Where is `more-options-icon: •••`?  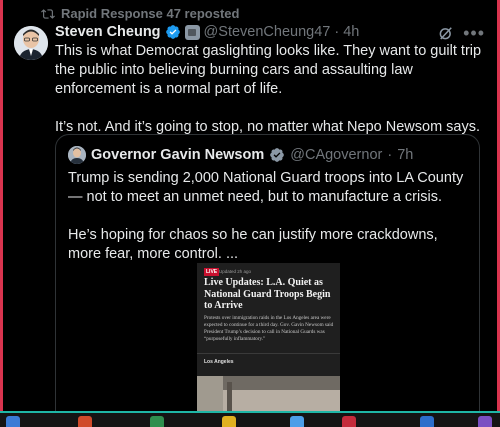
more-options-icon: ••• is located at coordinates (474, 33).